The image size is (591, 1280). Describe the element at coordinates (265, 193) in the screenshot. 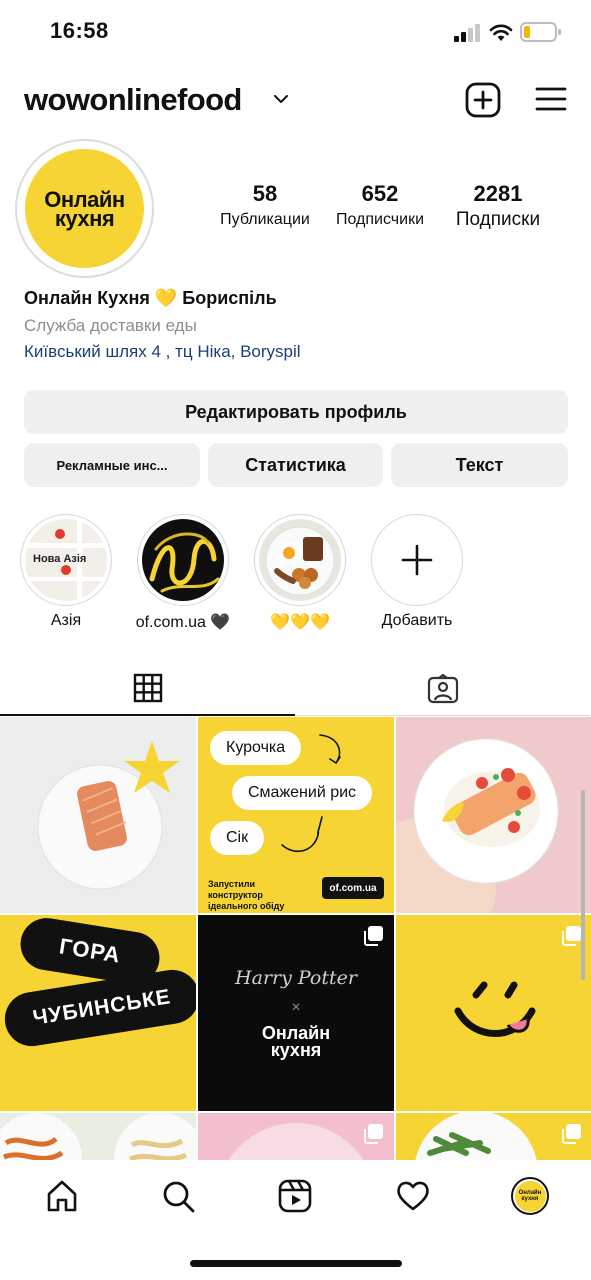

I see `stat-posts-count: 58` at that location.